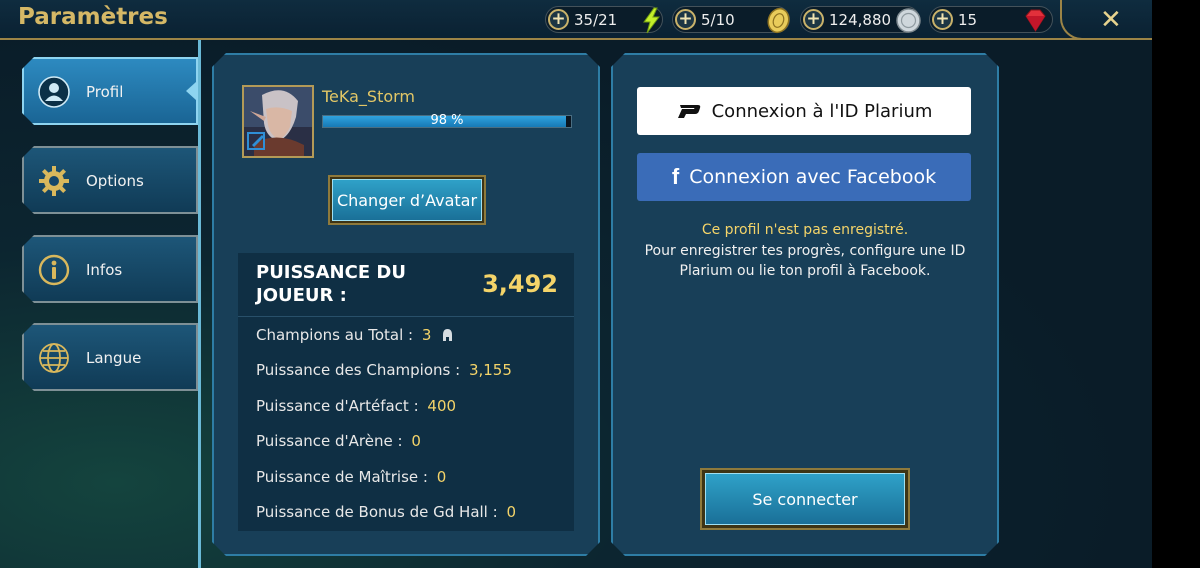 The height and width of the screenshot is (568, 1200). I want to click on player-power-header: PUISSANCE DU JOUEUR : 3,492, so click(406, 285).